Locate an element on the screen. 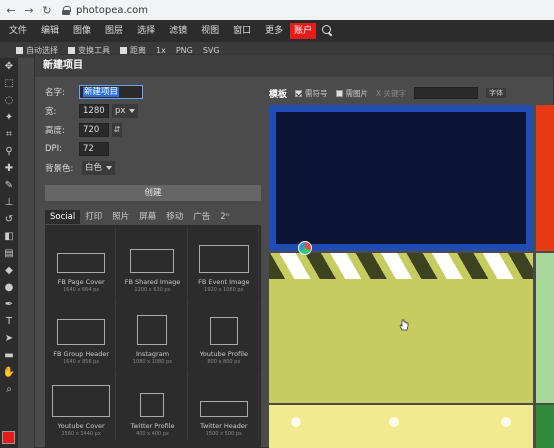 This screenshot has width=554, height=448. bg-row: 背景色: 白色 is located at coordinates (153, 168).